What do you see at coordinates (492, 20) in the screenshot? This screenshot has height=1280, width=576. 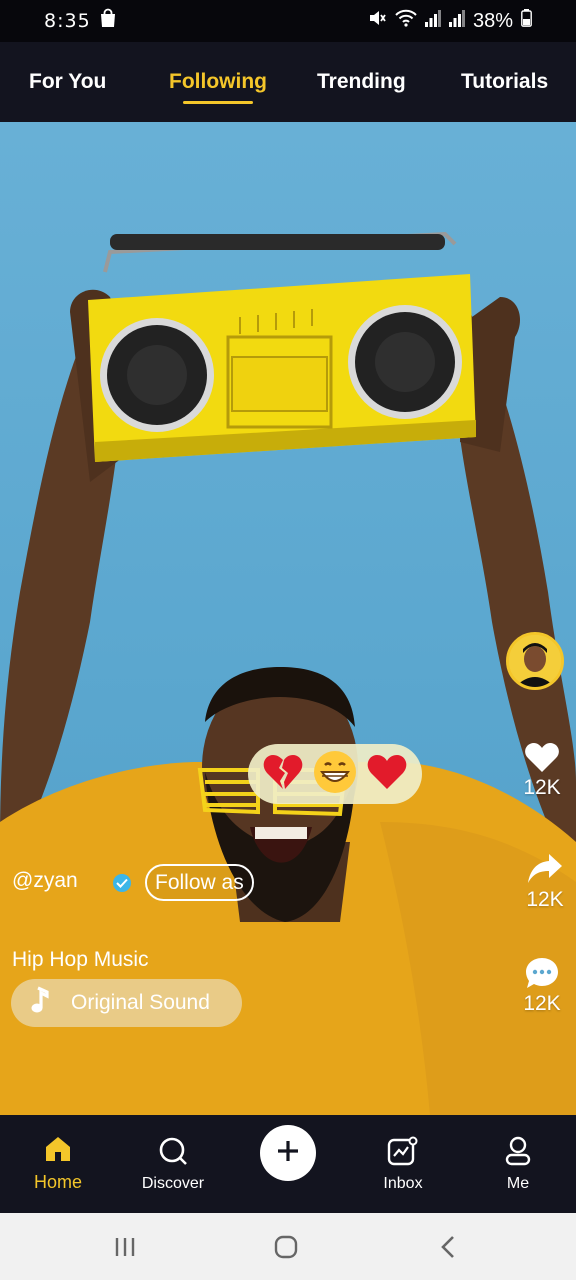 I see `battery-percent: 38%` at bounding box center [492, 20].